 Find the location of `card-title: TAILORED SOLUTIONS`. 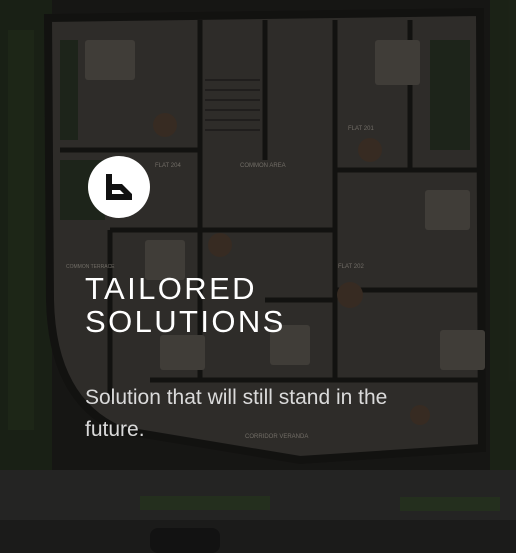

card-title: TAILORED SOLUTIONS is located at coordinates (185, 305).